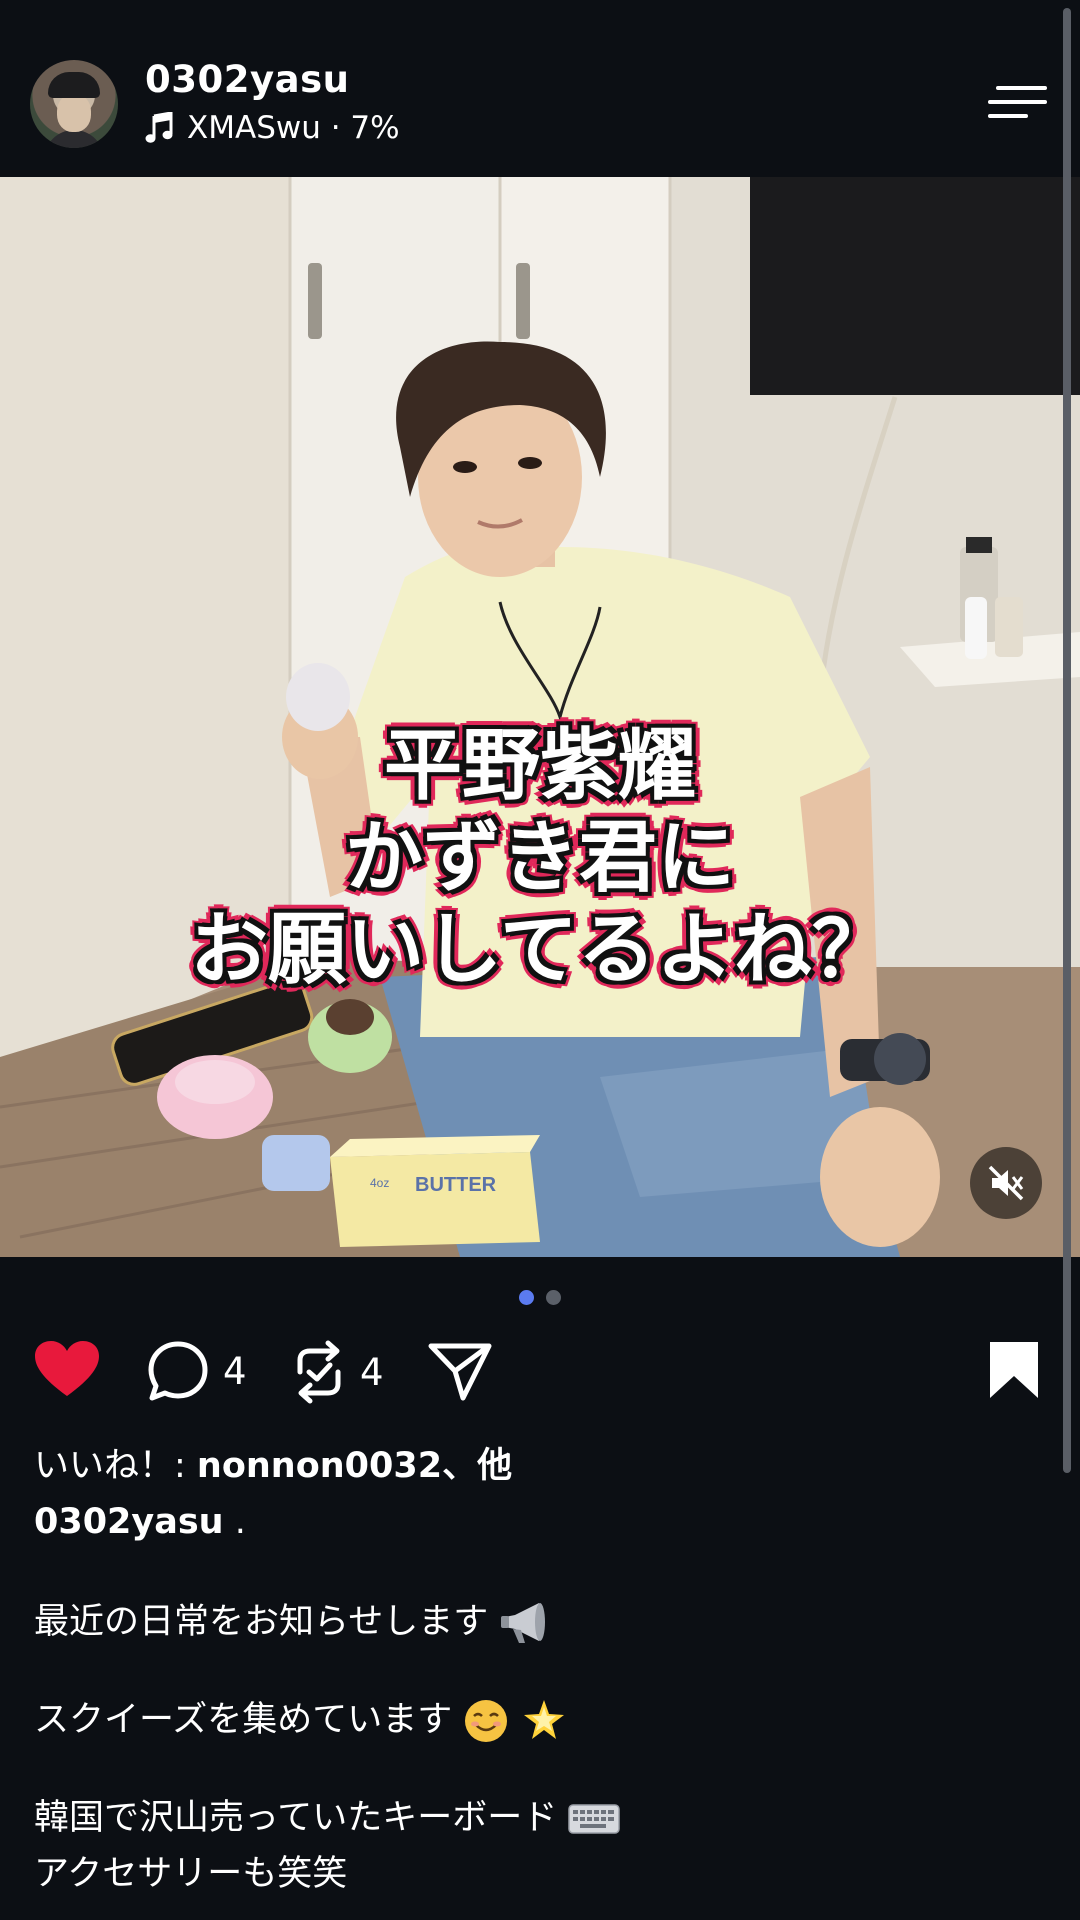 This screenshot has height=1920, width=1080. Describe the element at coordinates (523, 1623) in the screenshot. I see `megaphone-icon` at that location.